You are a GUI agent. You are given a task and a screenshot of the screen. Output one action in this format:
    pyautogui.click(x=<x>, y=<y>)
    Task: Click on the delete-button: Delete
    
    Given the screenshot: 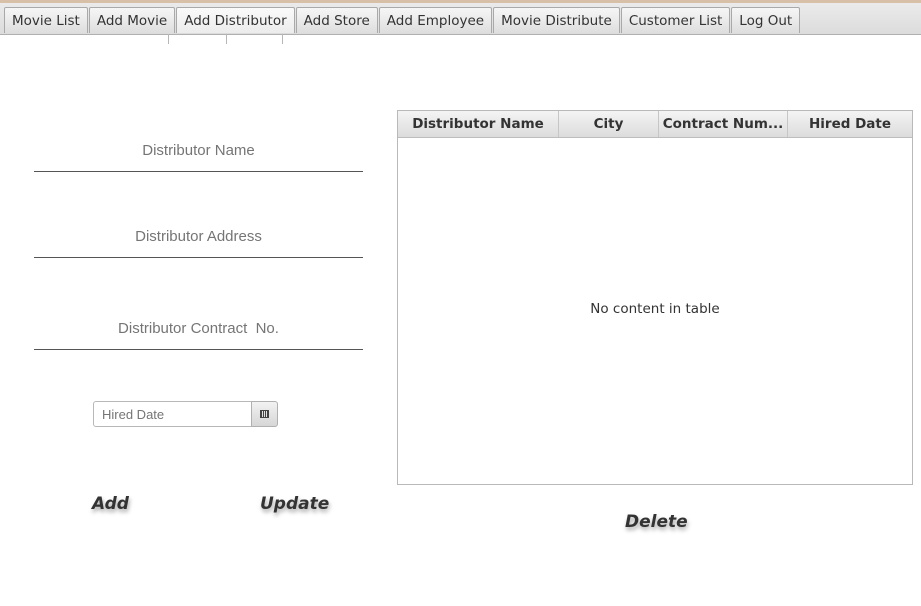 What is the action you would take?
    pyautogui.click(x=656, y=522)
    